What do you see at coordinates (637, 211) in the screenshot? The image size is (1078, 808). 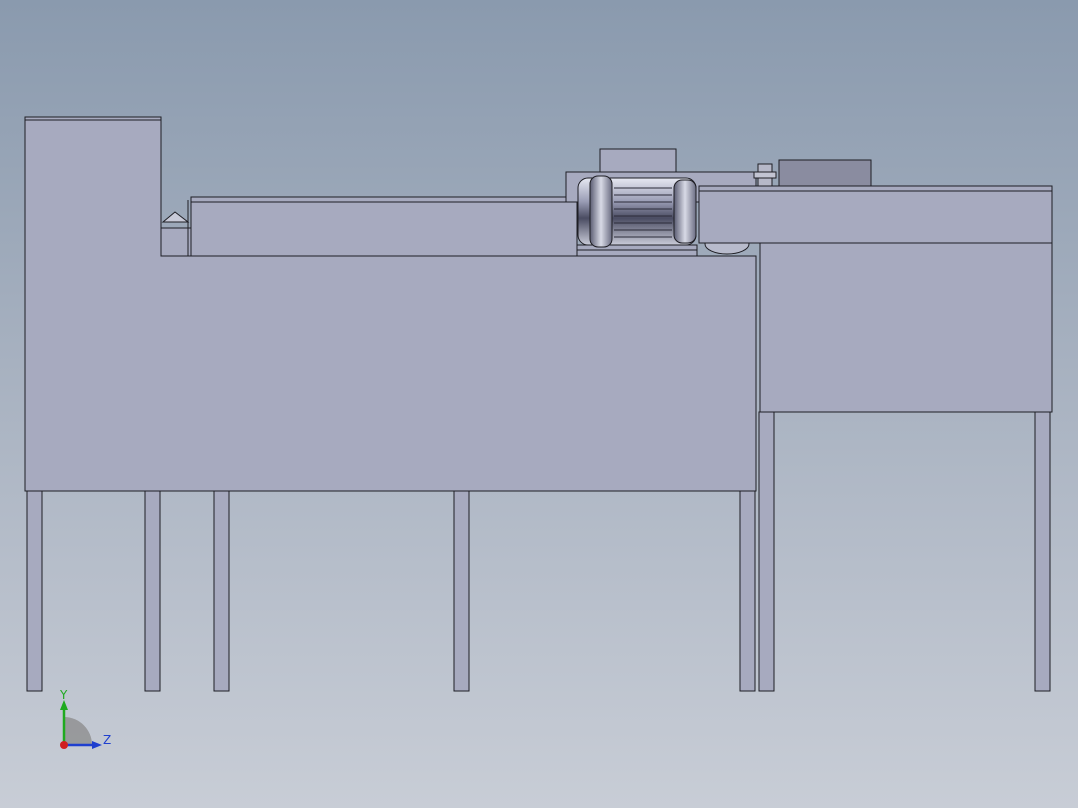 I see `electric-motor` at bounding box center [637, 211].